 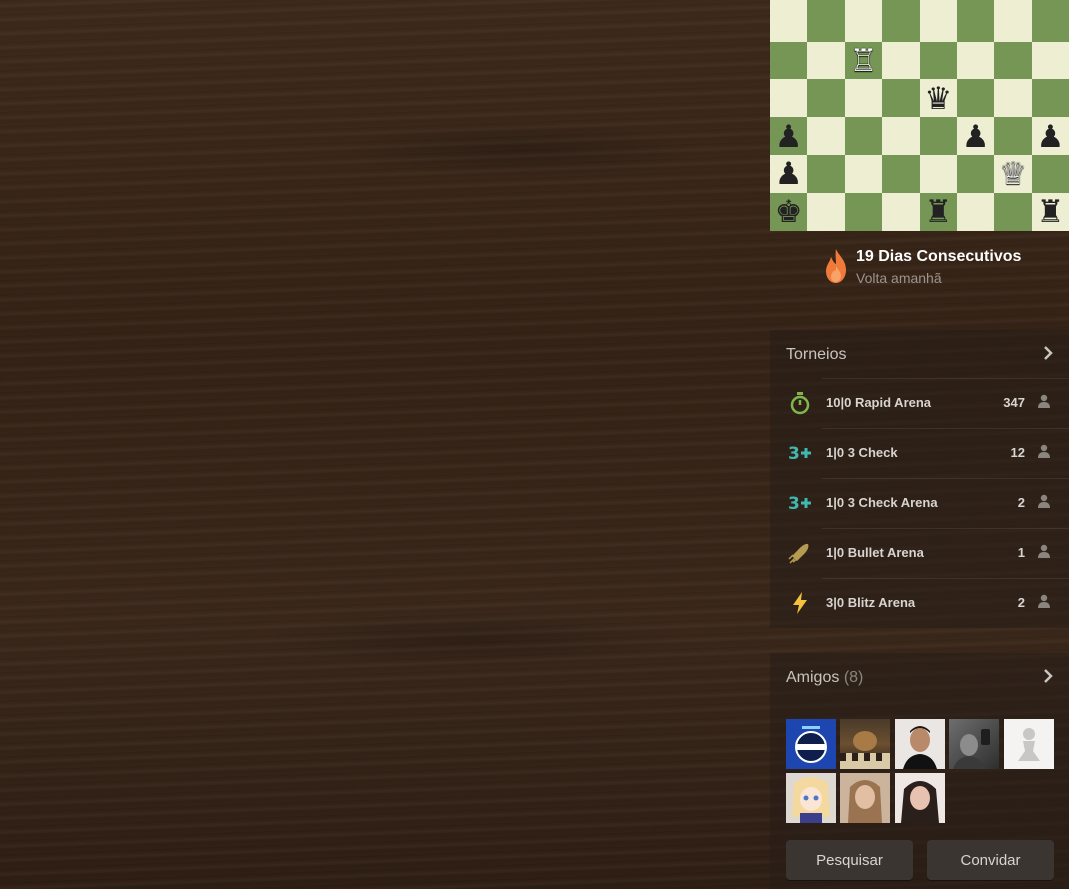 I want to click on tournament-name: 1|0 3 Check, so click(x=862, y=452).